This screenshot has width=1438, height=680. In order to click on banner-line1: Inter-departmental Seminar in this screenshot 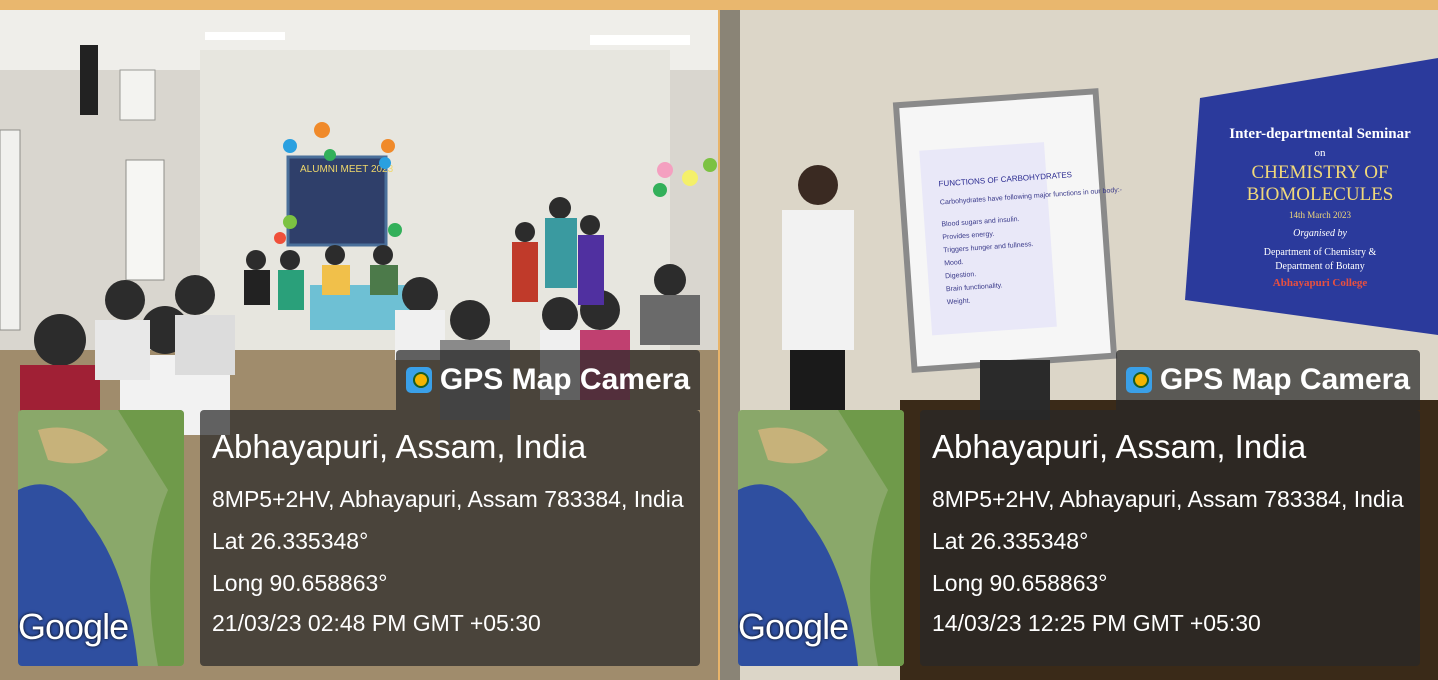, I will do `click(1320, 134)`.